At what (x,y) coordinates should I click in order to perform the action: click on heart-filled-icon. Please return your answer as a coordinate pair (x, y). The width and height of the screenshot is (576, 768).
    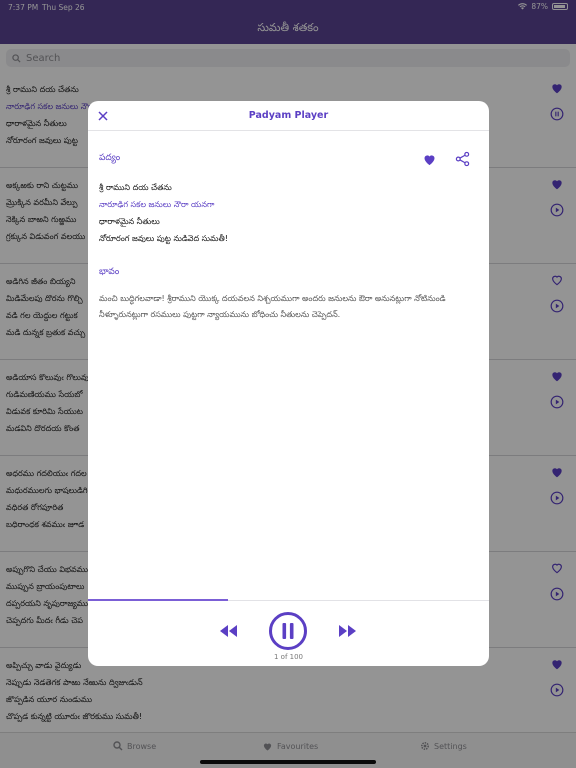
    Looking at the image, I should click on (429, 159).